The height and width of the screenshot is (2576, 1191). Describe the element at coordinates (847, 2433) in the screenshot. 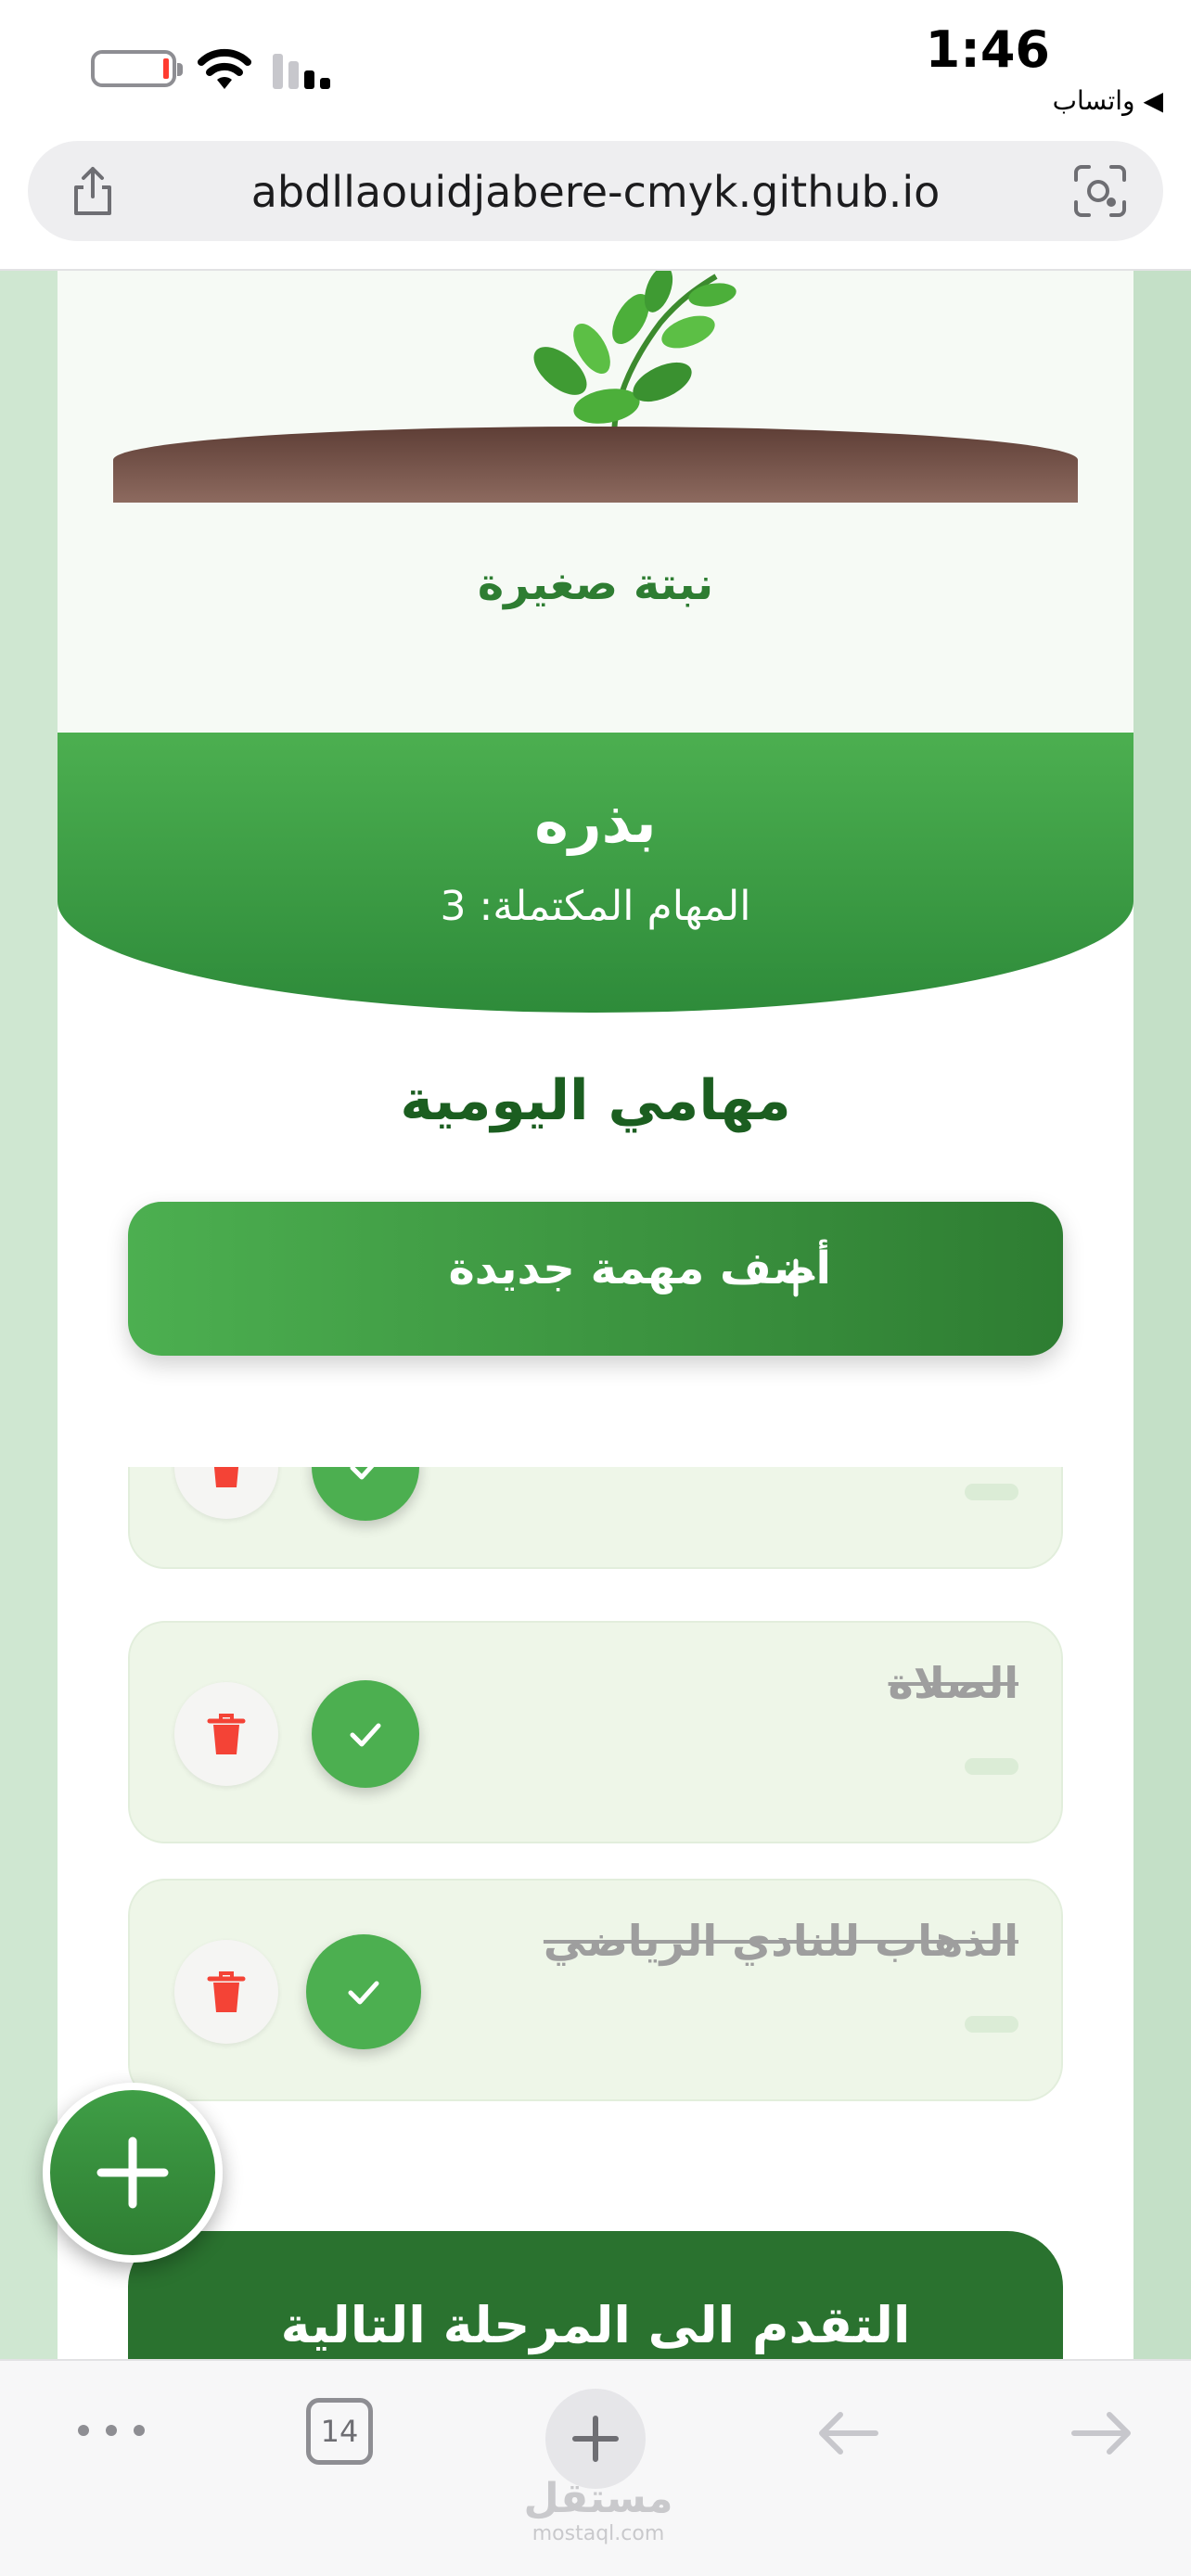

I see `back-arrow-icon` at that location.